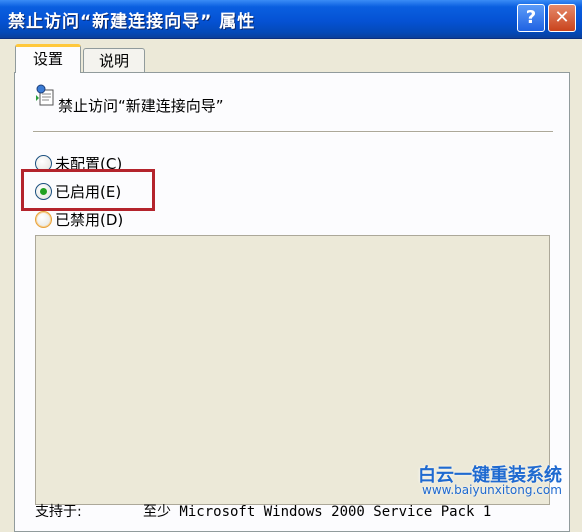 Image resolution: width=582 pixels, height=532 pixels. Describe the element at coordinates (43, 219) in the screenshot. I see `radio-button` at that location.